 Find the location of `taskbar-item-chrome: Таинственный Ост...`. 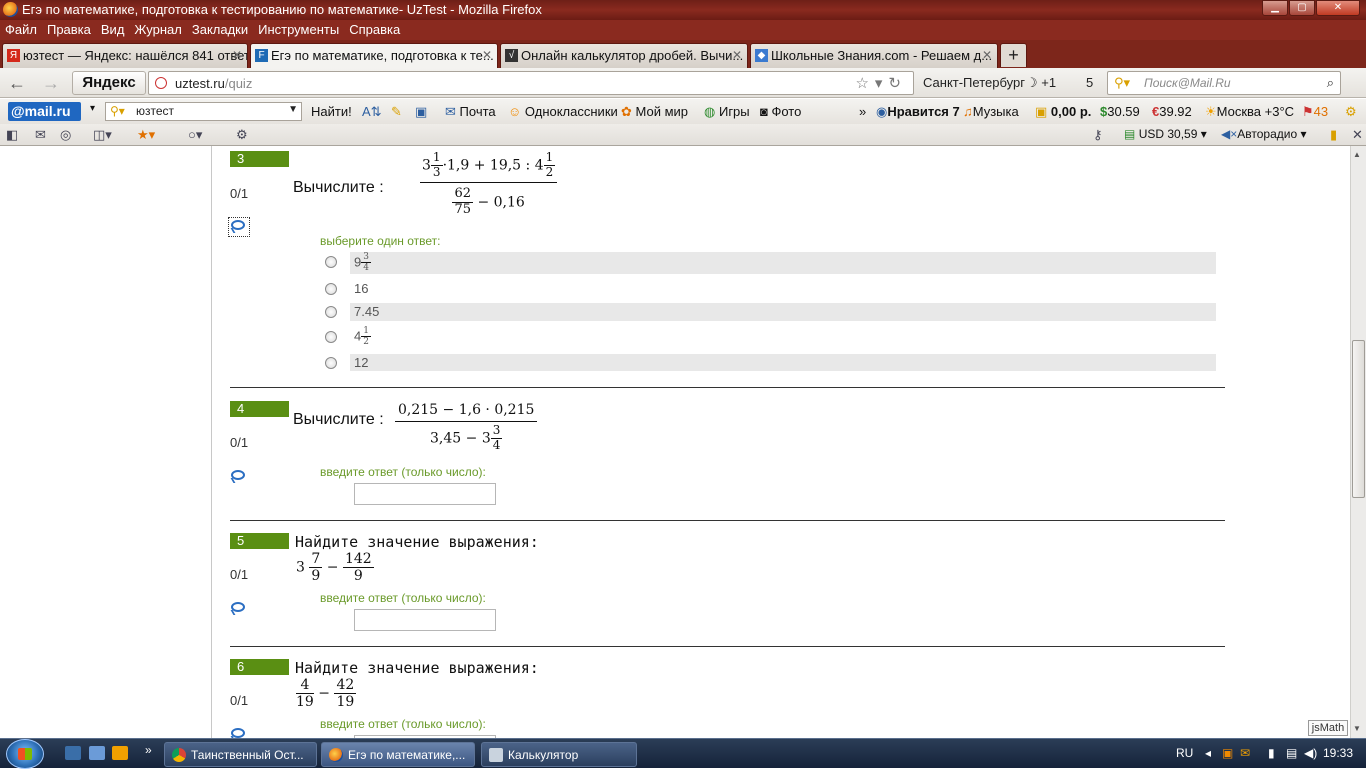

taskbar-item-chrome: Таинственный Ост... is located at coordinates (240, 754).